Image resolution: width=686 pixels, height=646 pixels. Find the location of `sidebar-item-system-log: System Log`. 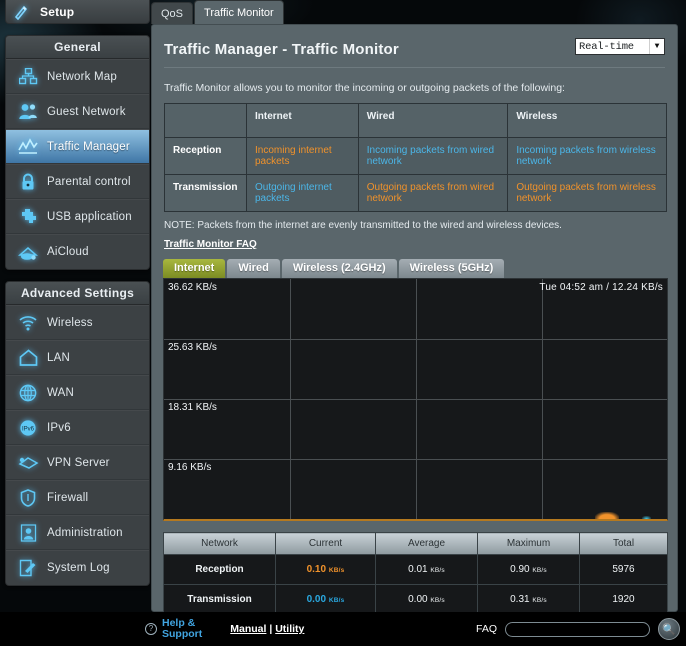

sidebar-item-system-log: System Log is located at coordinates (77, 567).